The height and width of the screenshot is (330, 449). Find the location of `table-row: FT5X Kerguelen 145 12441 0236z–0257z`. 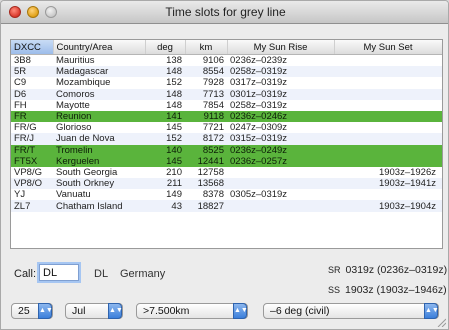

table-row: FT5X Kerguelen 145 12441 0236z–0257z is located at coordinates (226, 161).